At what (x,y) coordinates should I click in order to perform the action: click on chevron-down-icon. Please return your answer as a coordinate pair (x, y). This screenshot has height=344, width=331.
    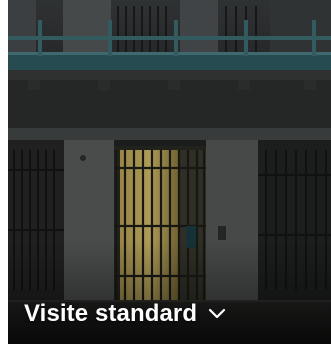
    Looking at the image, I should click on (217, 314).